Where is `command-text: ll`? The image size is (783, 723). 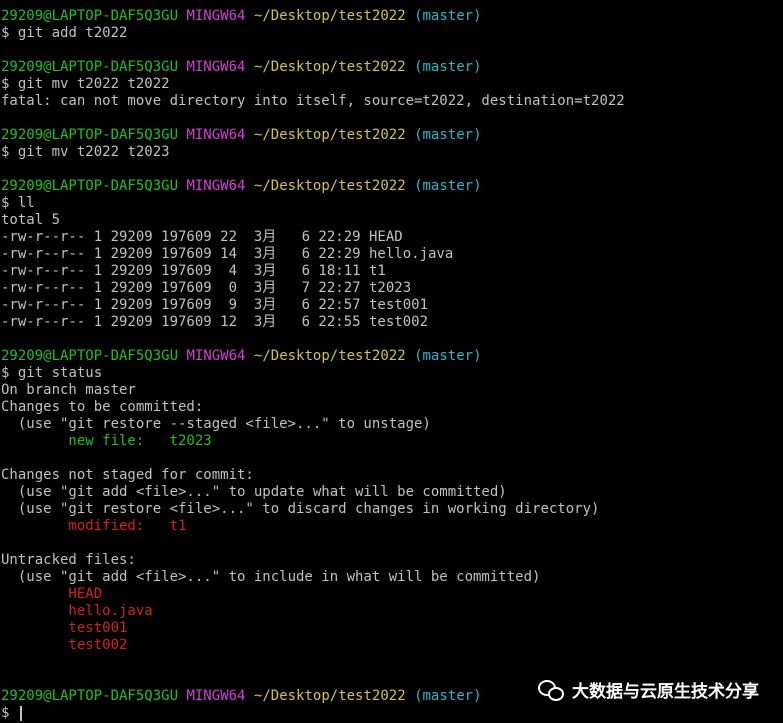 command-text: ll is located at coordinates (26, 203).